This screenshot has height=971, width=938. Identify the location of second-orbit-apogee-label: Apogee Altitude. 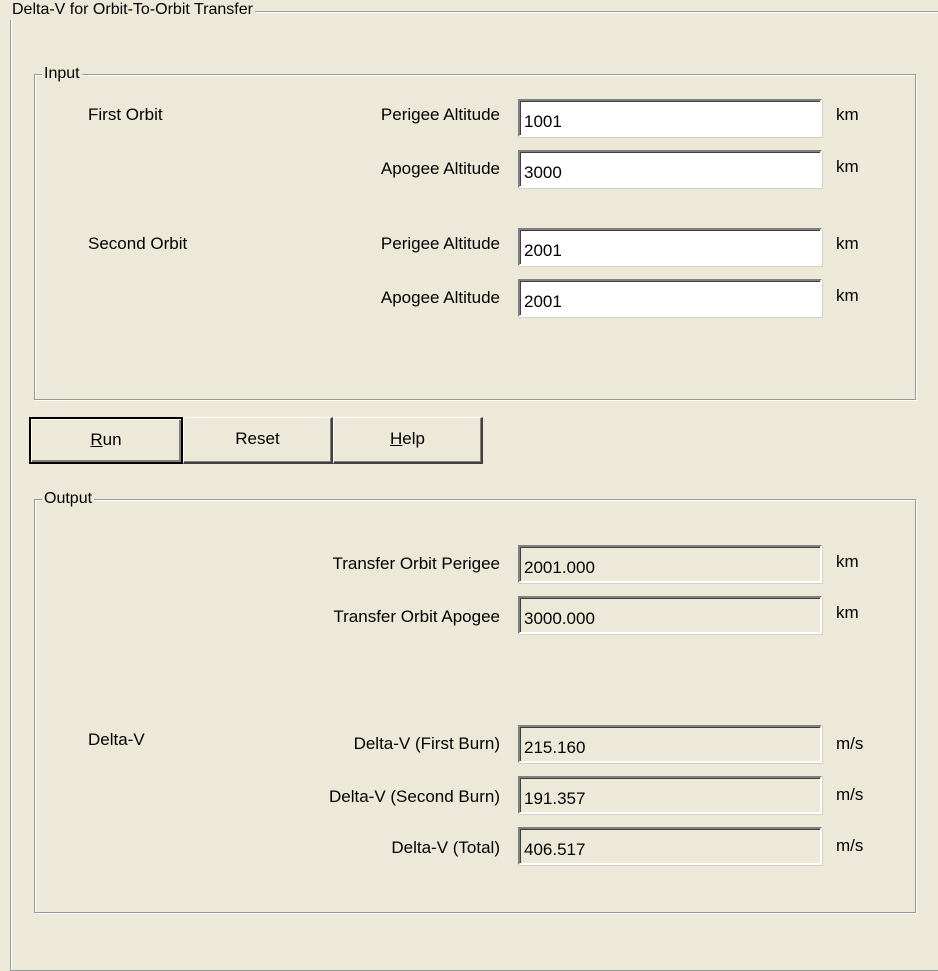
(440, 297).